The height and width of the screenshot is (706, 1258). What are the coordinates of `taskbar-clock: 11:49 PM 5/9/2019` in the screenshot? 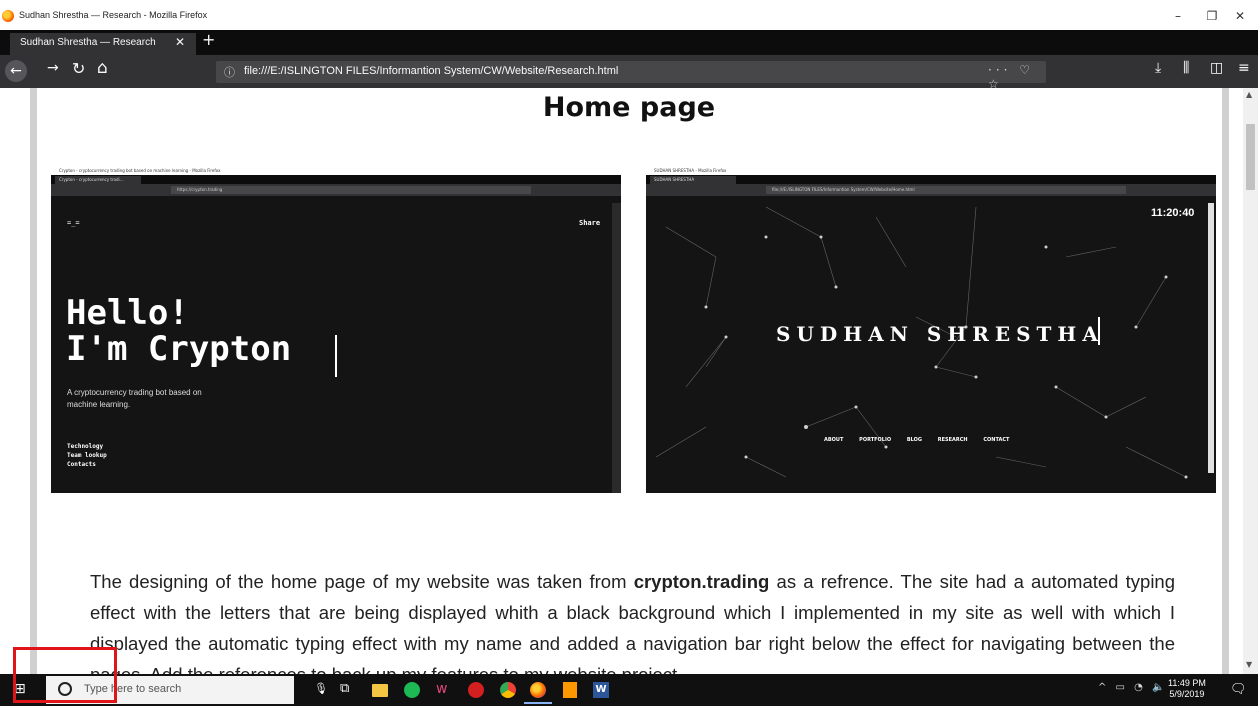 It's located at (1187, 689).